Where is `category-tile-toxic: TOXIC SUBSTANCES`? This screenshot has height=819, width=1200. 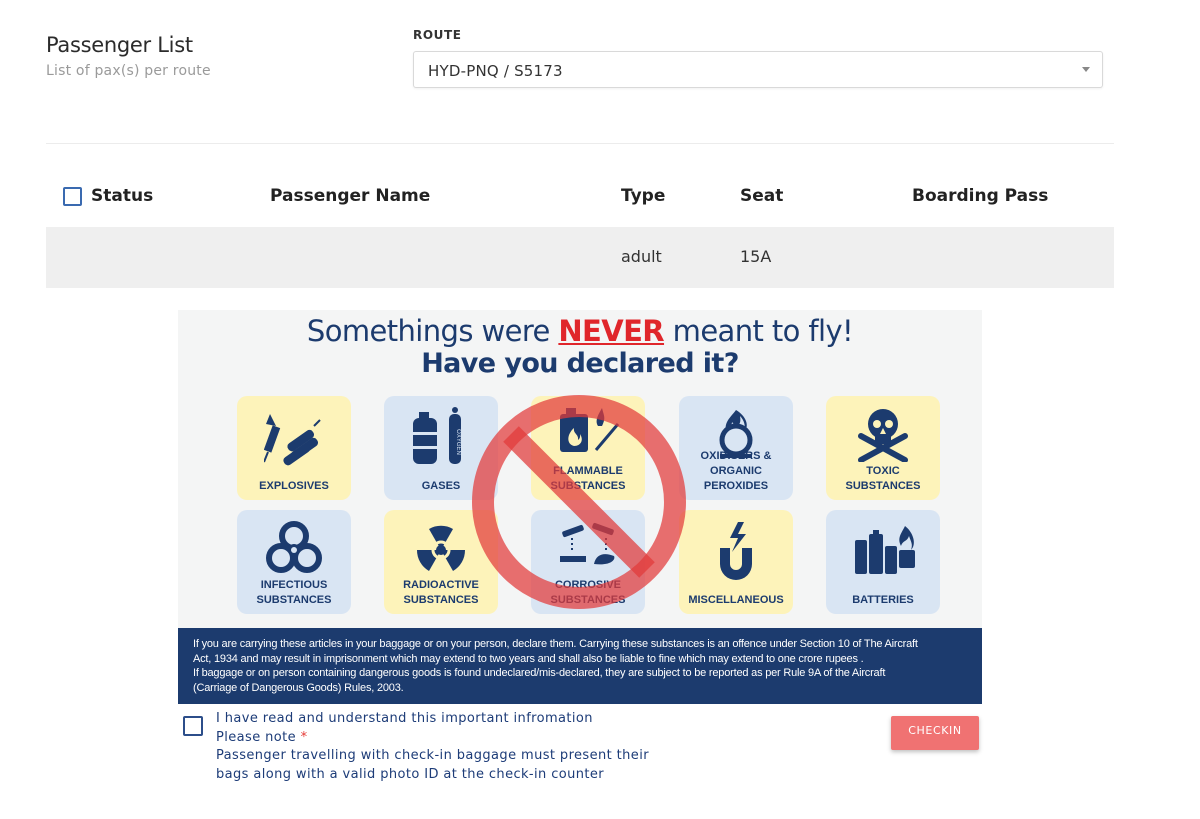 category-tile-toxic: TOXIC SUBSTANCES is located at coordinates (883, 448).